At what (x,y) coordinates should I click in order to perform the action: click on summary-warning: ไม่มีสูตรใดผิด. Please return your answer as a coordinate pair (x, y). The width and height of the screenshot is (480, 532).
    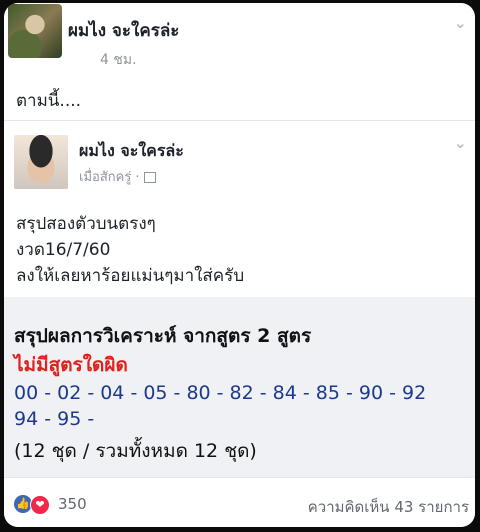
    Looking at the image, I should click on (71, 365).